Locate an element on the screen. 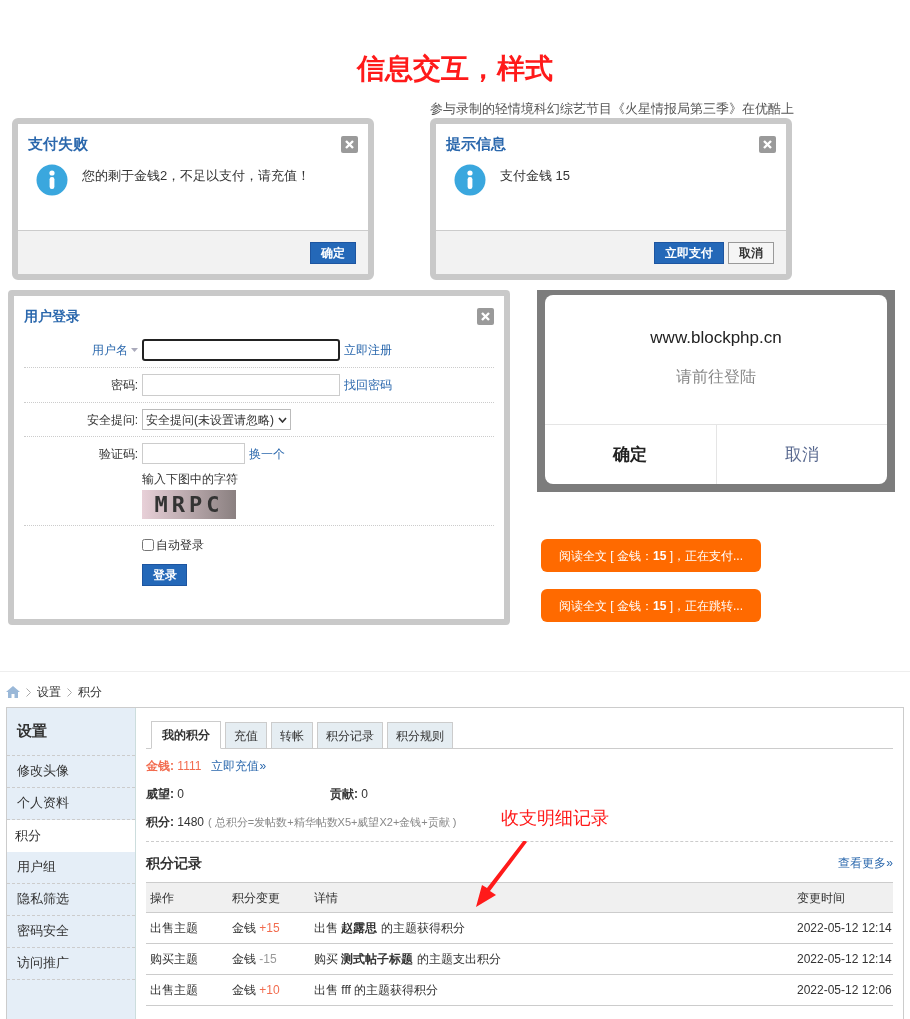  field-label: 密码: is located at coordinates (124, 385).